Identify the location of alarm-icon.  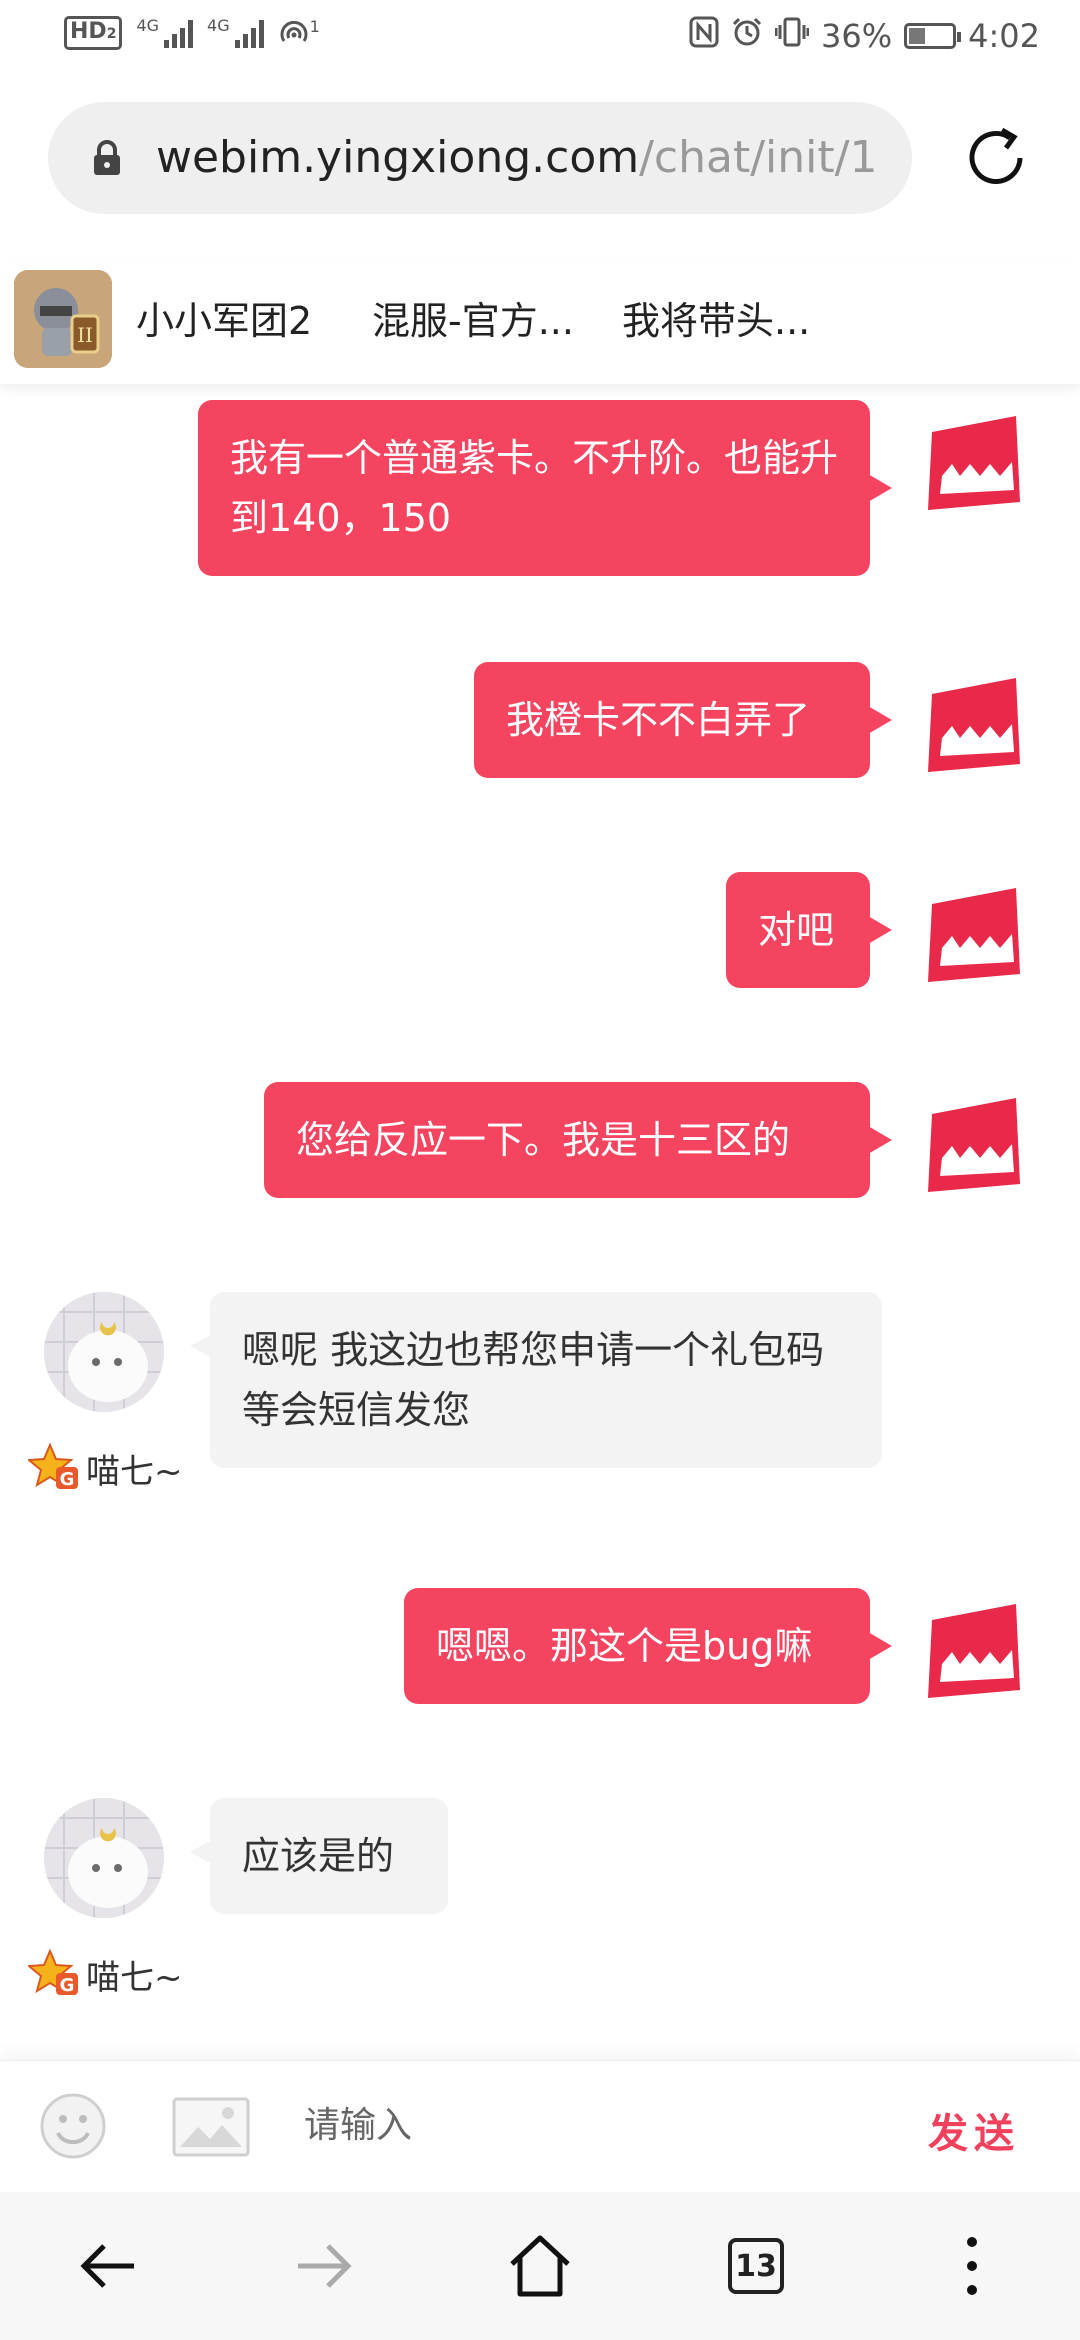
(747, 36).